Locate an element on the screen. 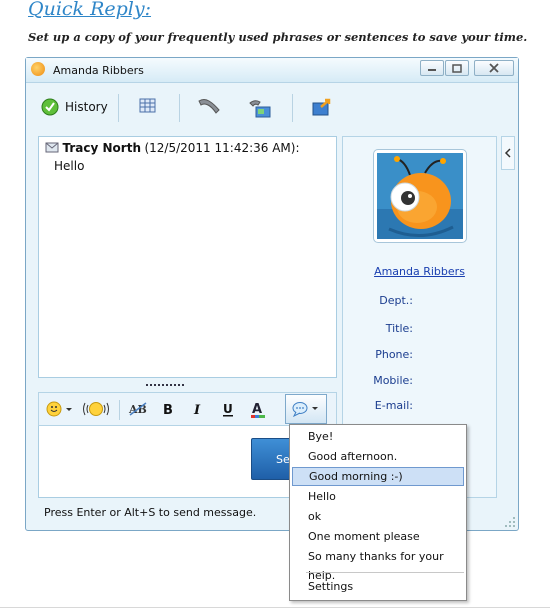 The height and width of the screenshot is (610, 550). send-file-button is located at coordinates (322, 107).